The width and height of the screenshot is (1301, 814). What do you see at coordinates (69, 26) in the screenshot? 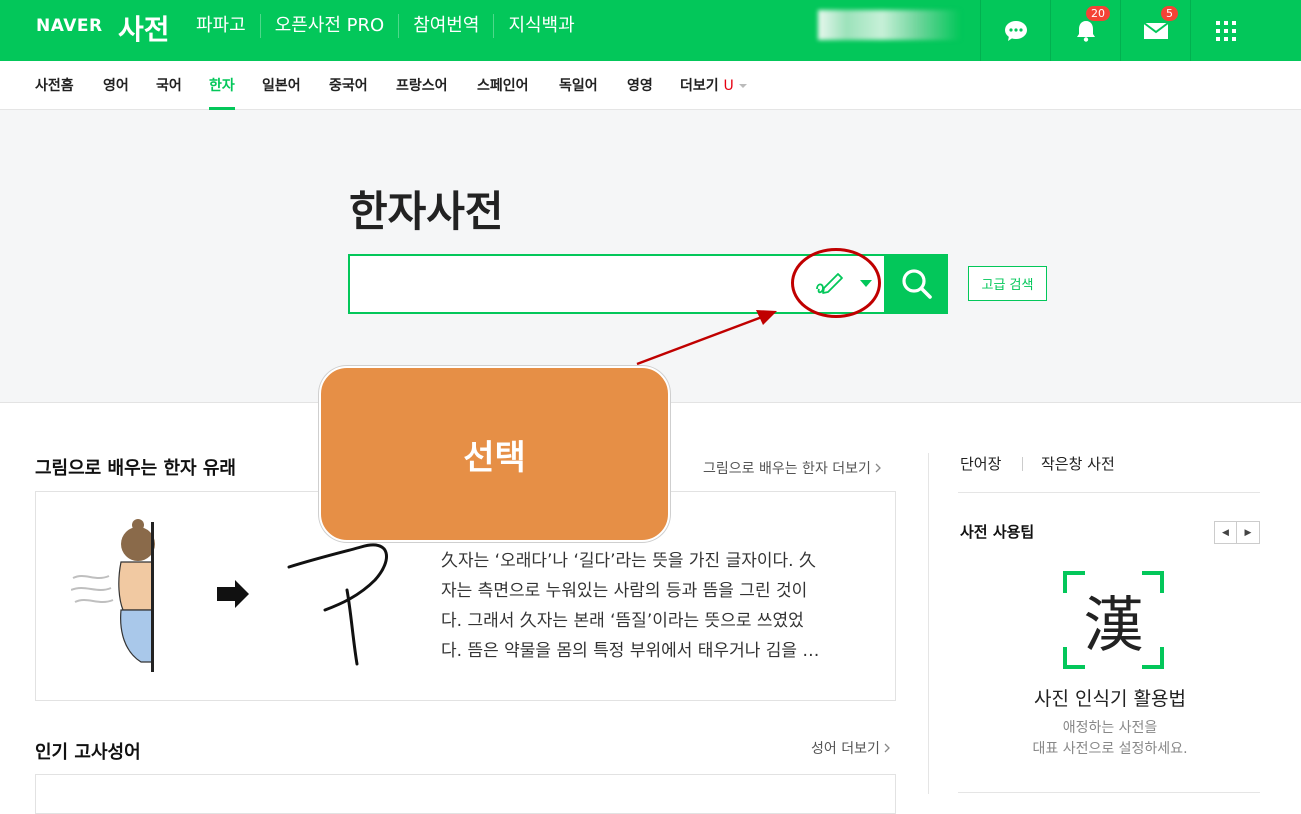
I see `naver-logo: NAVER` at bounding box center [69, 26].